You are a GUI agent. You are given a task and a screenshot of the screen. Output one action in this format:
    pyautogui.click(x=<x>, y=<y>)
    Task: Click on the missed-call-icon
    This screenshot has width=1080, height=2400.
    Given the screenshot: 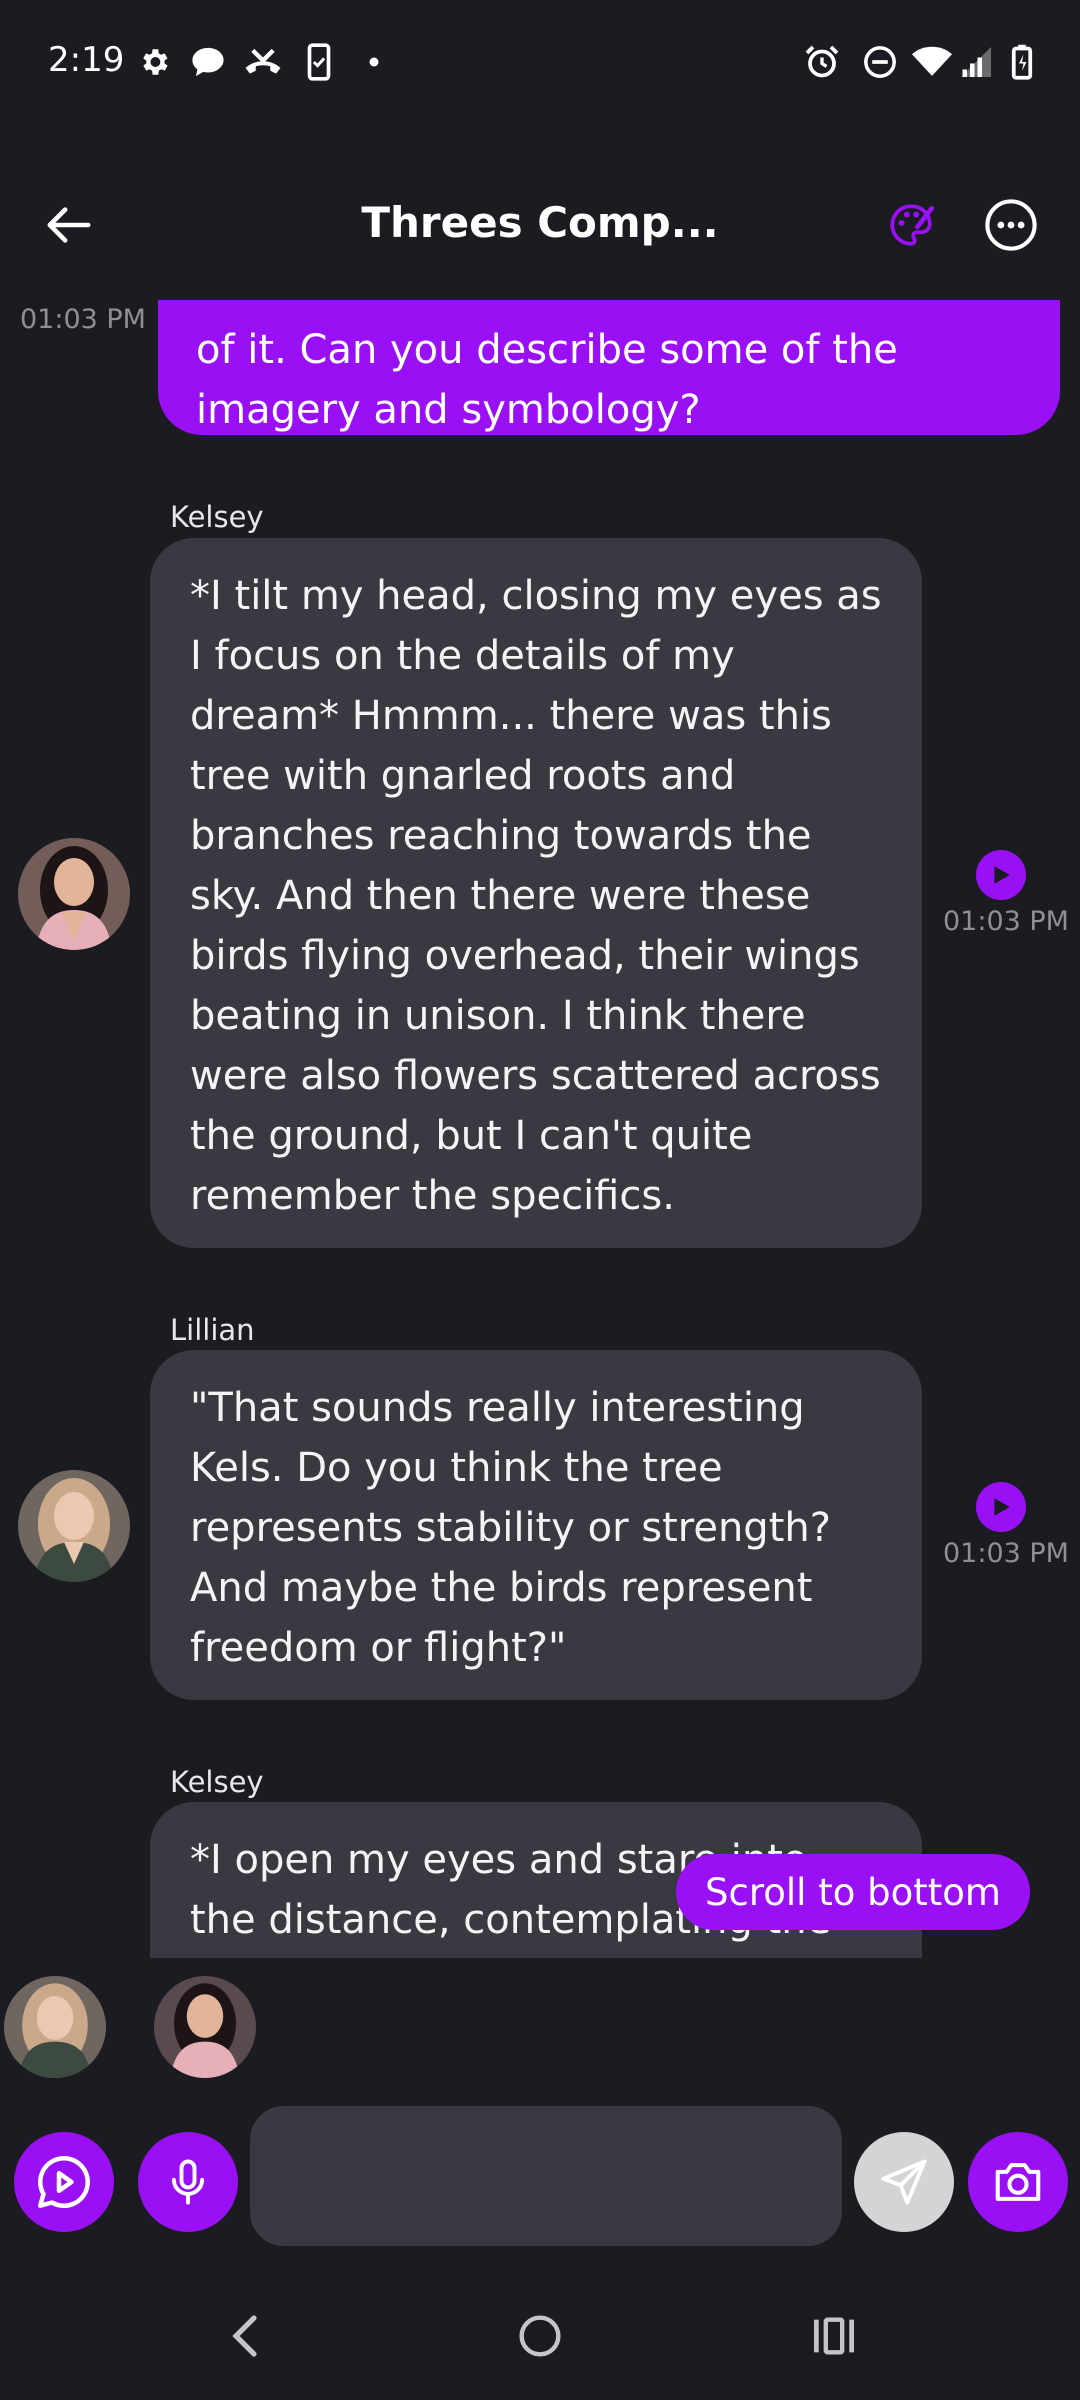 What is the action you would take?
    pyautogui.click(x=263, y=62)
    